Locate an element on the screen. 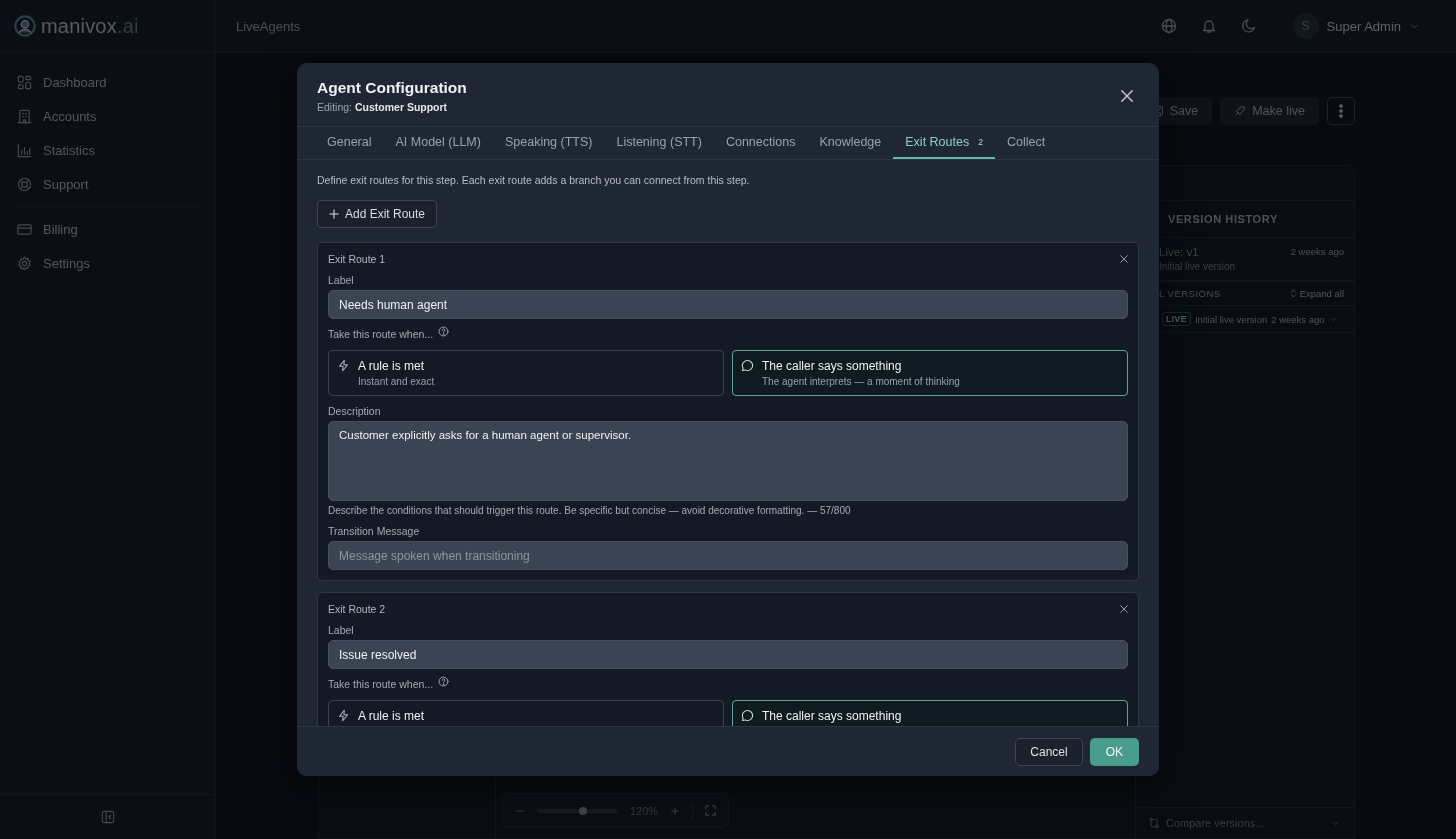 The width and height of the screenshot is (1456, 839). field-label: Description is located at coordinates (355, 411).